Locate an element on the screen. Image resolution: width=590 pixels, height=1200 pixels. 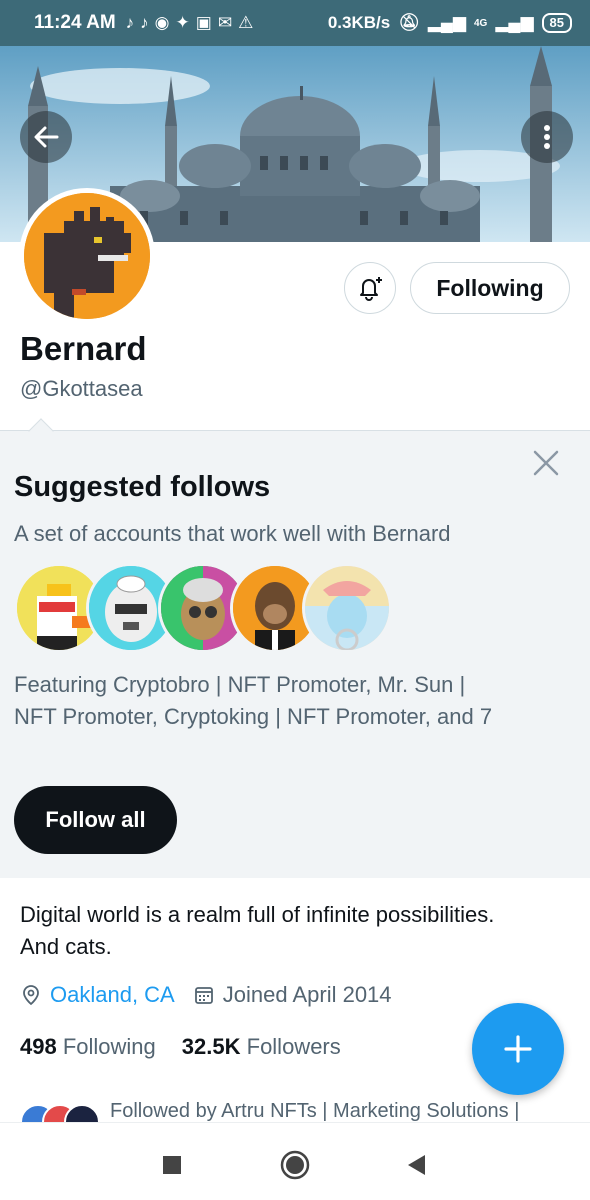
back-button is located at coordinates (46, 137).